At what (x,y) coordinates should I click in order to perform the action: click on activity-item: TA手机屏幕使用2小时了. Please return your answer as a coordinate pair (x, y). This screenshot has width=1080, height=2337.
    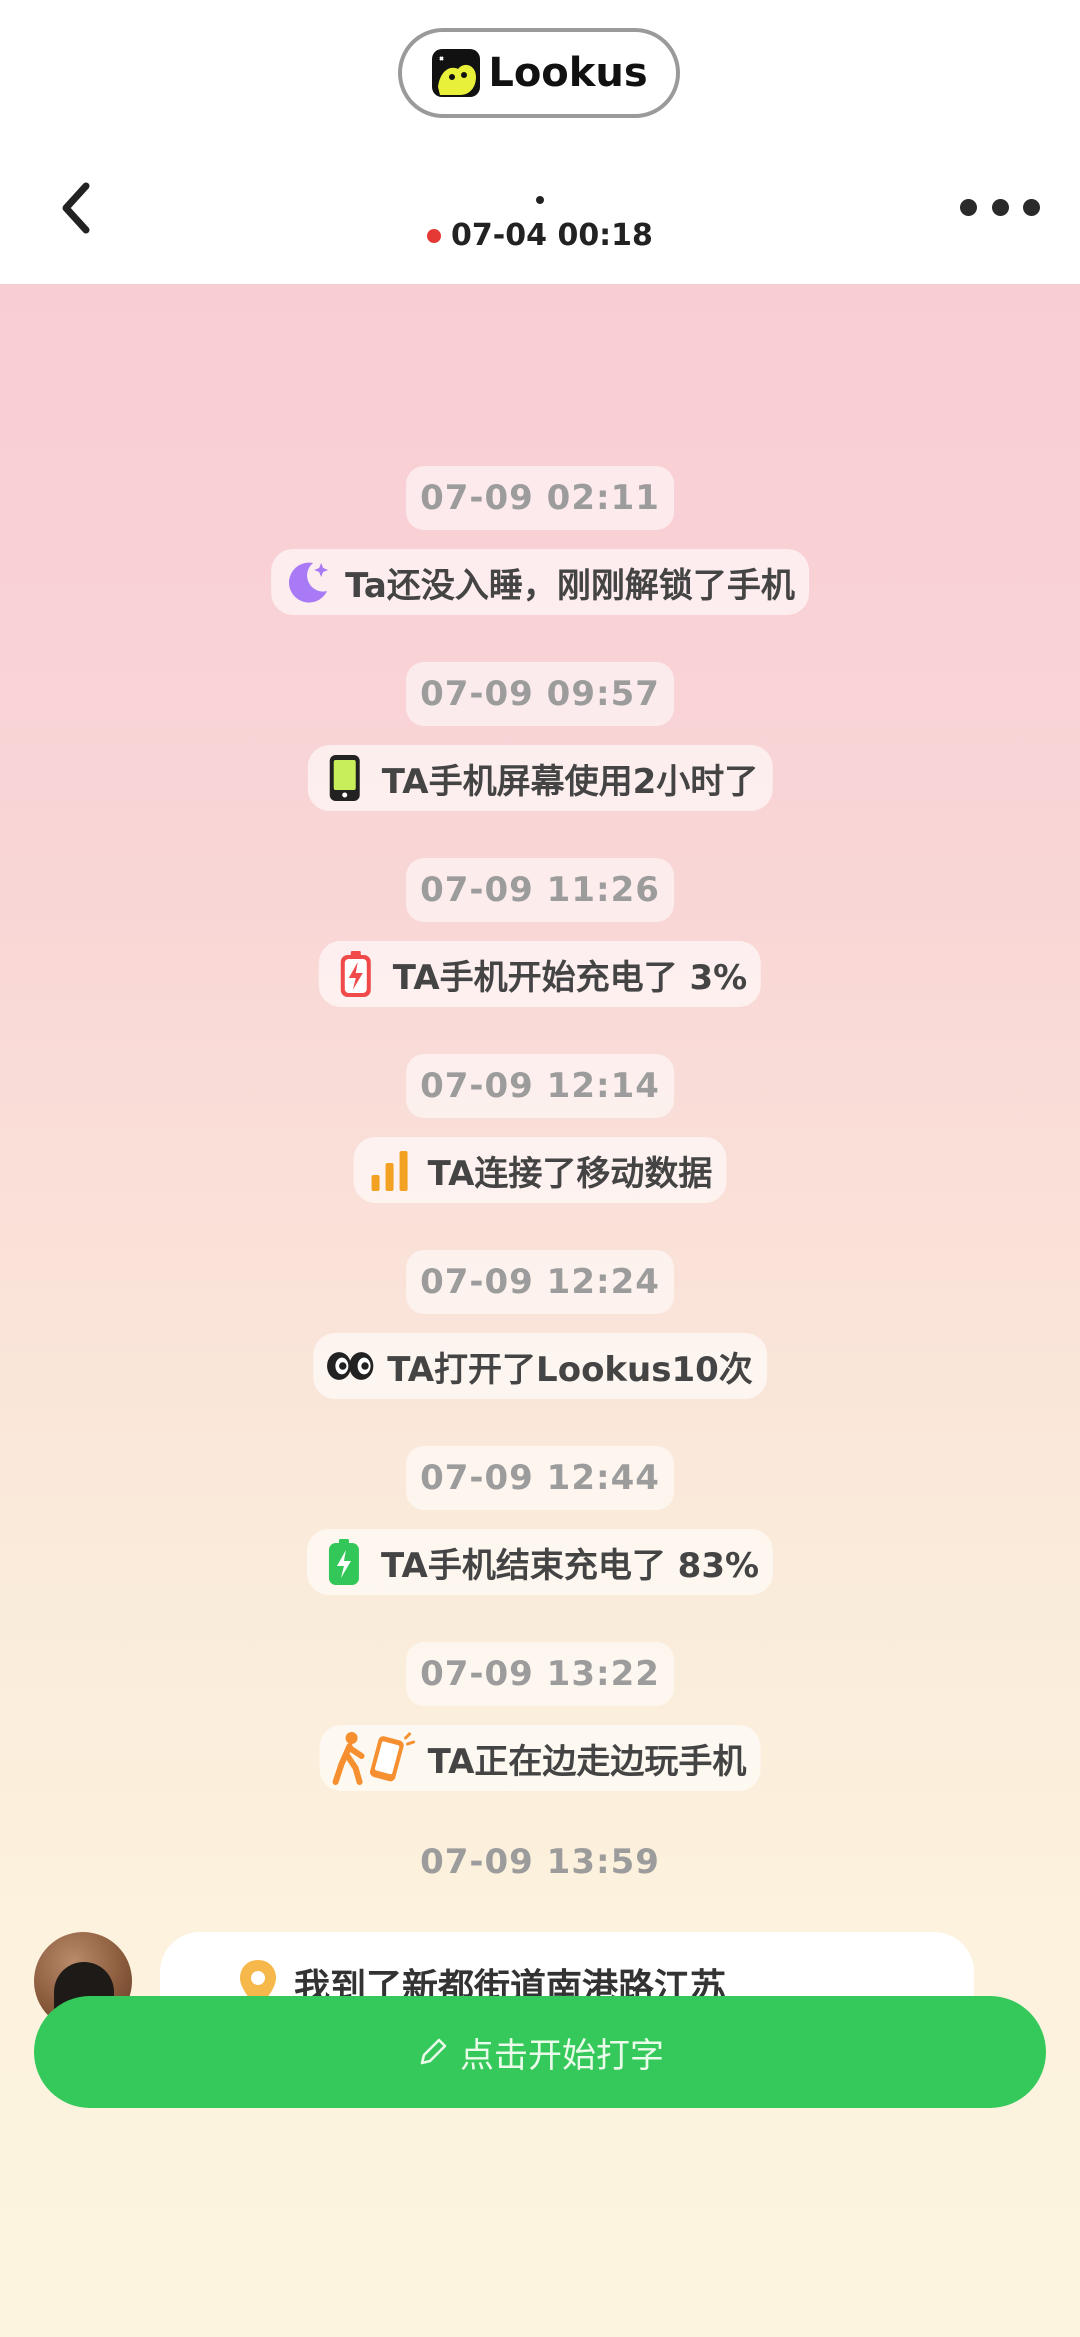
    Looking at the image, I should click on (540, 778).